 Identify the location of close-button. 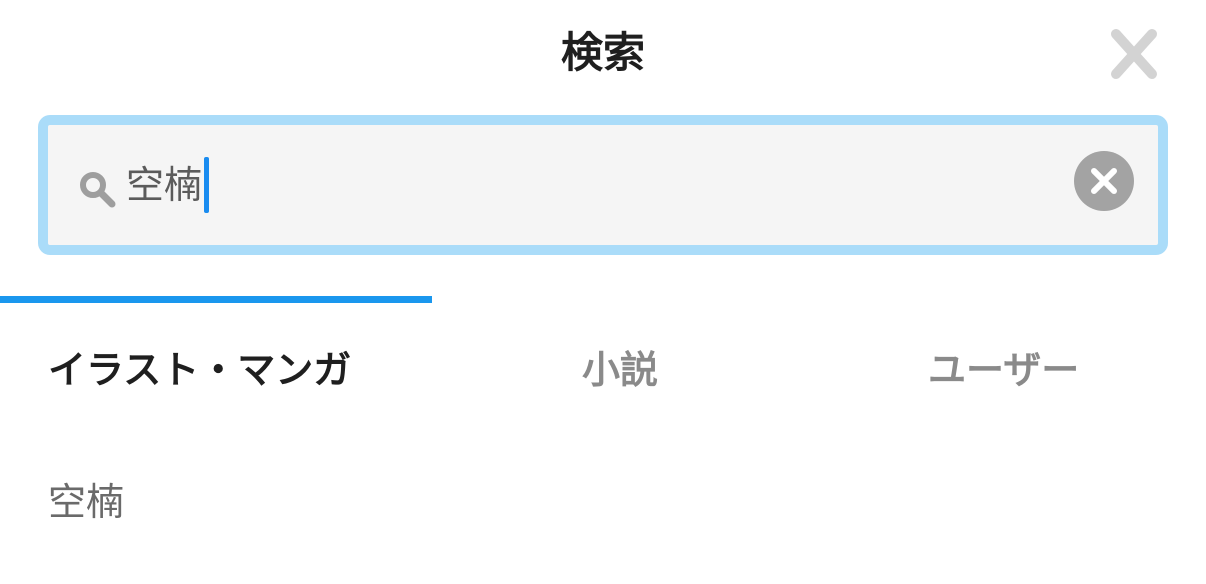
(1134, 56).